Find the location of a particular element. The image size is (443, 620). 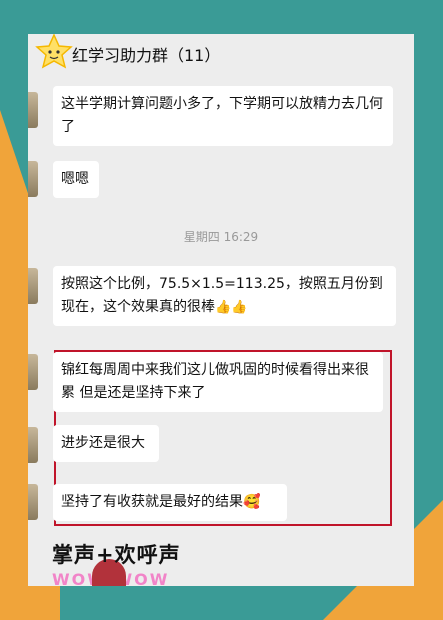

chat-header: 红学习助力群（11） is located at coordinates (221, 52).